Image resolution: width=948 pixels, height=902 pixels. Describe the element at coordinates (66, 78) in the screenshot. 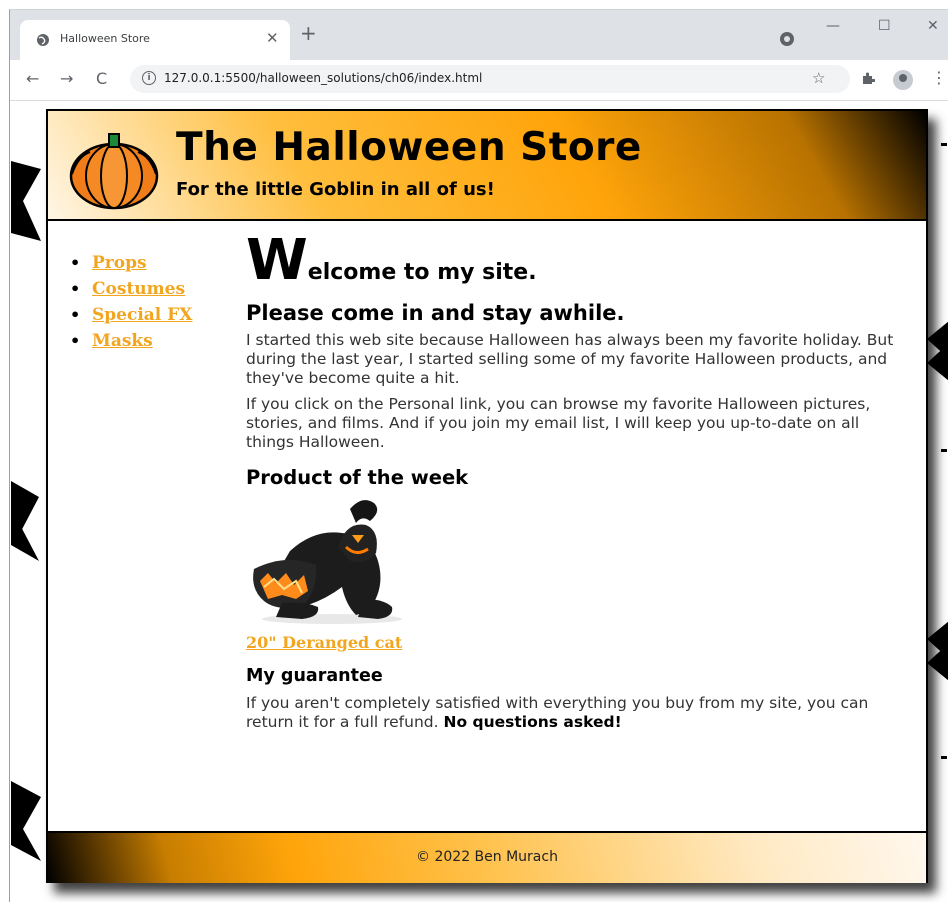

I see `forward-icon: →` at that location.